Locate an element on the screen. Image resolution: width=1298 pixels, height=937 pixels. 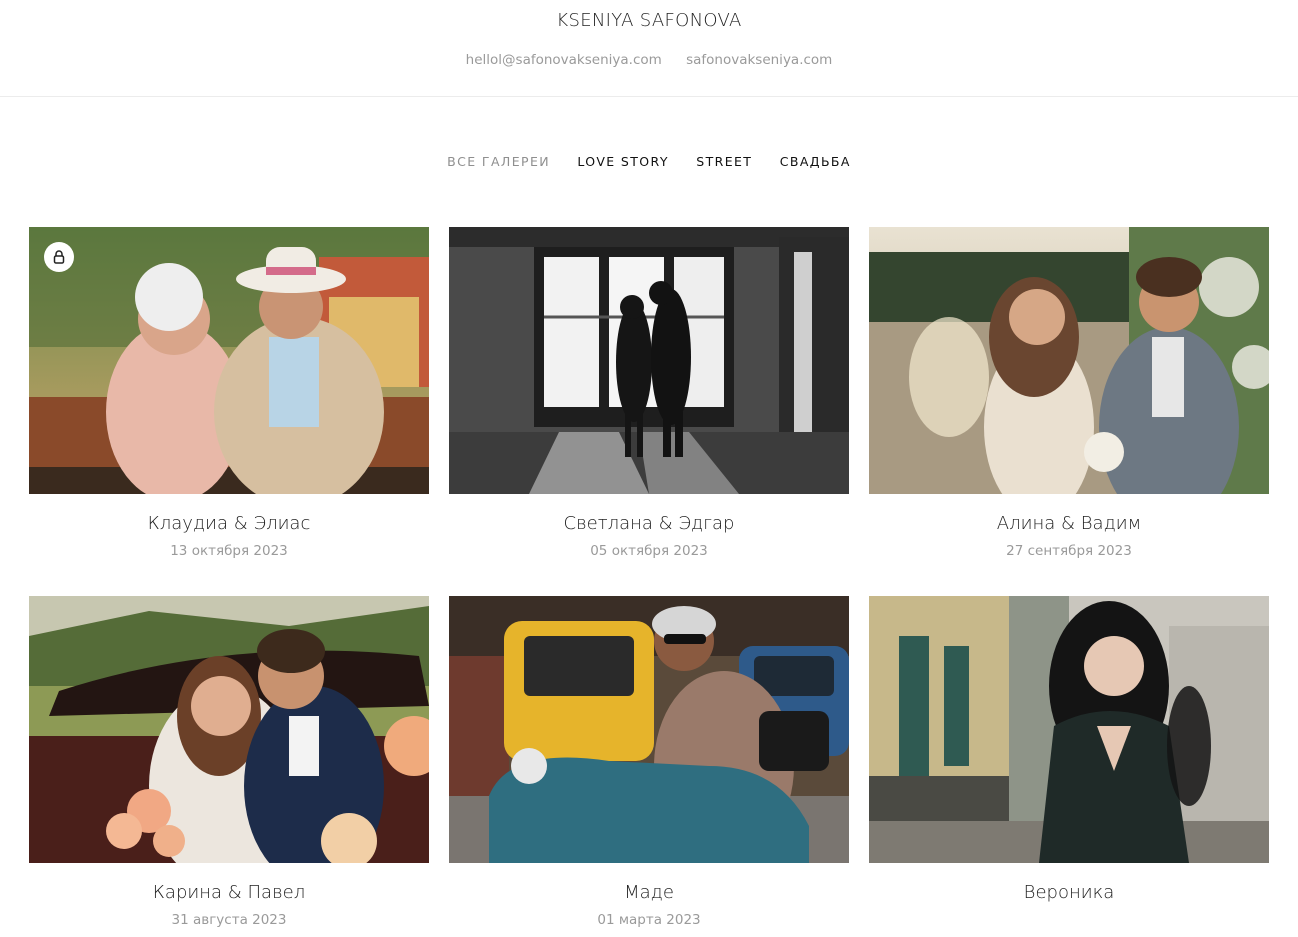
gallery-title: Вероника is located at coordinates (1069, 892).